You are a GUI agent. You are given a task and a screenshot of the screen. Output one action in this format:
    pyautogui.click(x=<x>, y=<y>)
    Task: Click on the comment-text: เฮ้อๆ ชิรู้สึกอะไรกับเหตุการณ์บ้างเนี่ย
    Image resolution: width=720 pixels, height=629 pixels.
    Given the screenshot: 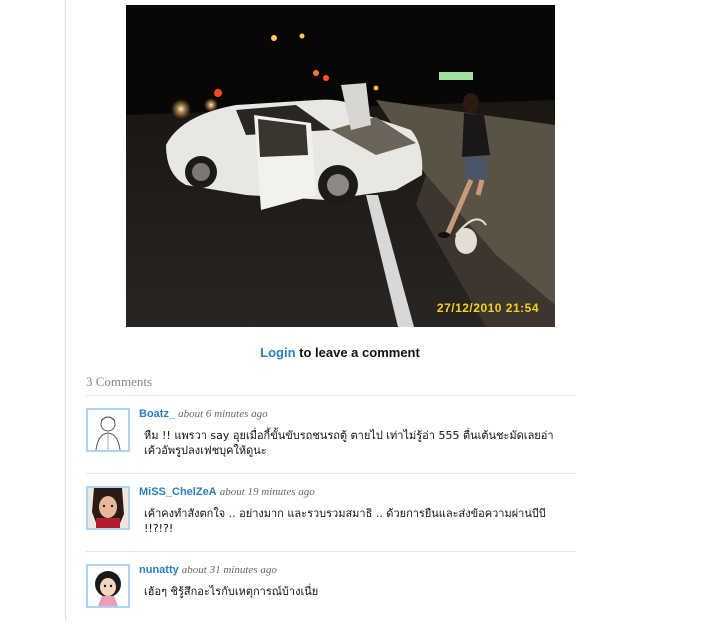 What is the action you would take?
    pyautogui.click(x=231, y=591)
    